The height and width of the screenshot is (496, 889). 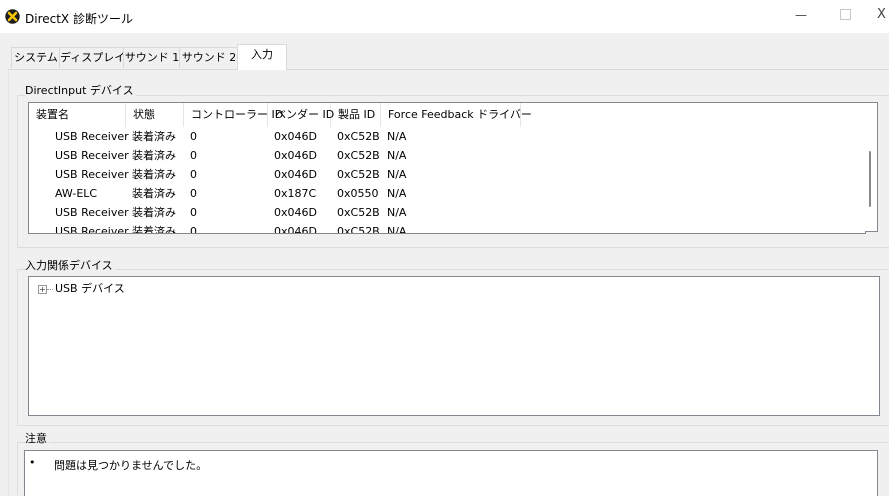 I want to click on column-header-status: 状態, so click(x=155, y=115).